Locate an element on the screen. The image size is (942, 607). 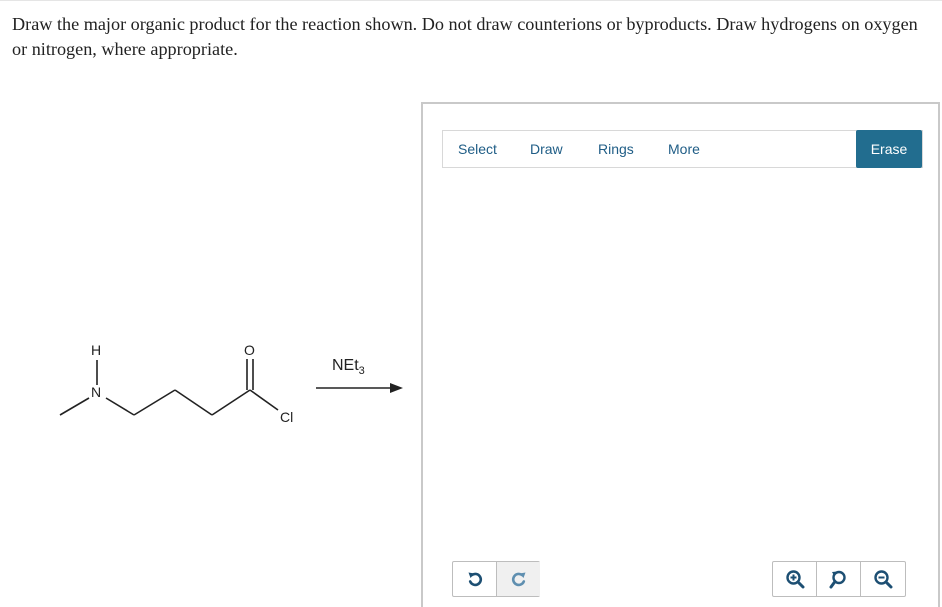
reaction-scheme: H N O Cl NEt3 is located at coordinates (210, 385).